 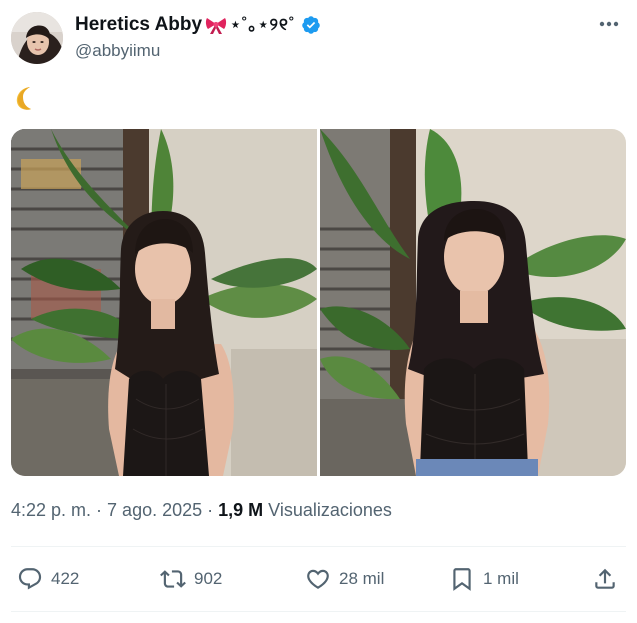 I want to click on avatar, so click(x=37, y=38).